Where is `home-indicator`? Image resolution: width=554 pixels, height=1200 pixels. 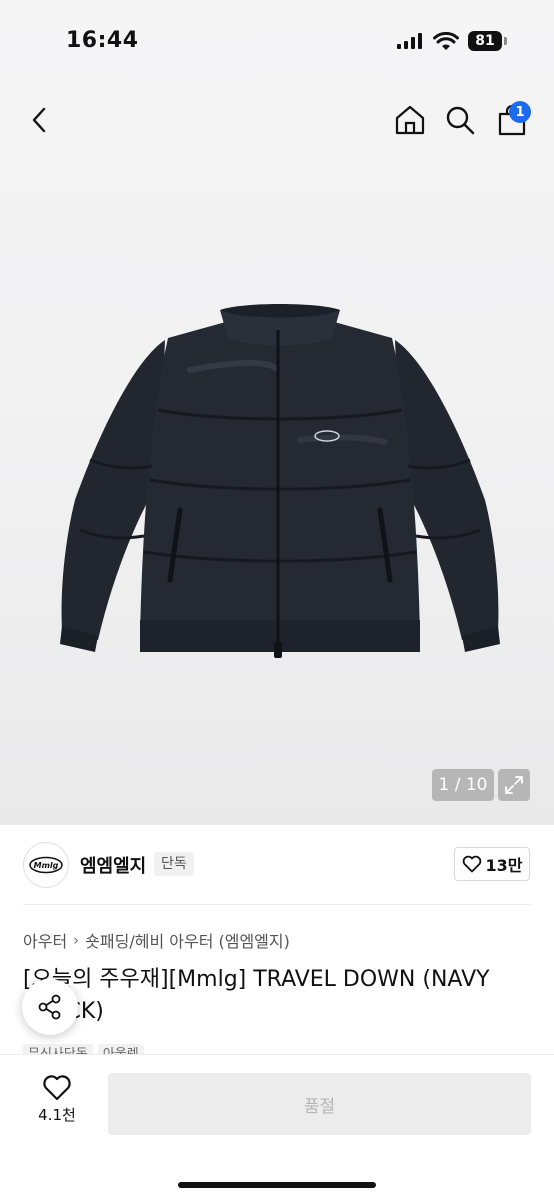
home-indicator is located at coordinates (277, 1185).